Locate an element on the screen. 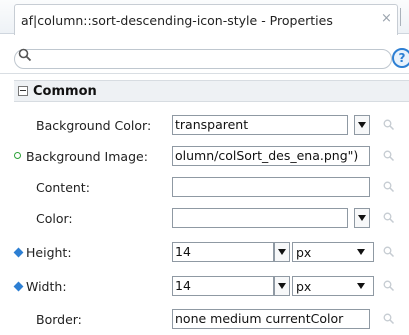 Image resolution: width=409 pixels, height=335 pixels. property-row-border: Border: none medium currentColor is located at coordinates (211, 319).